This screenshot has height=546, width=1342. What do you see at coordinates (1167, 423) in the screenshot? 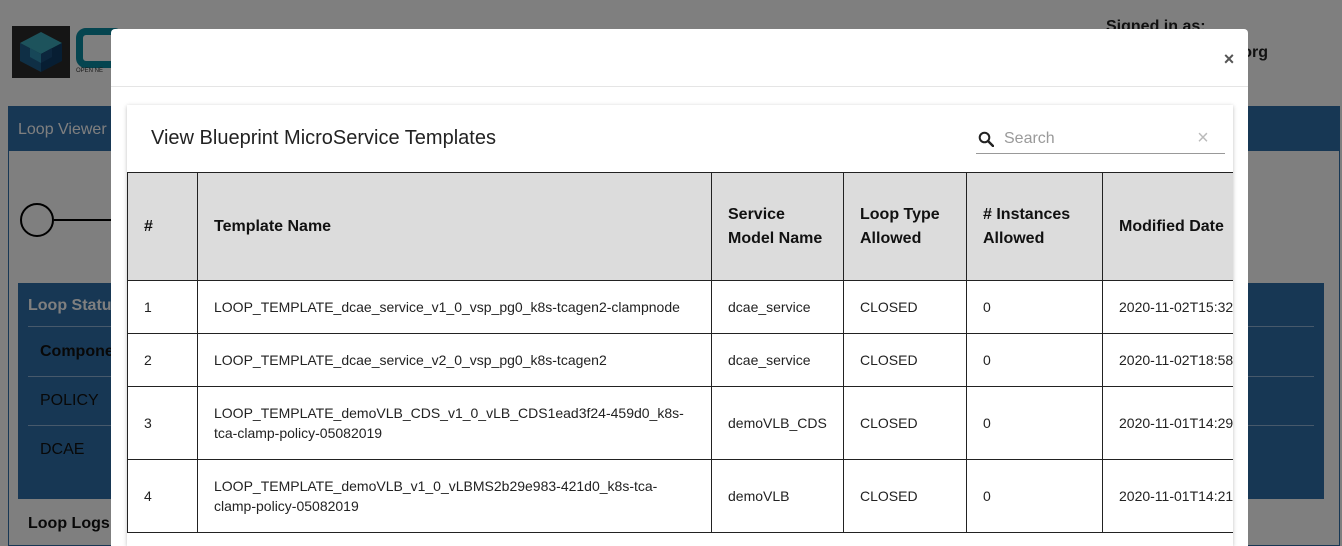
I see `cell-modified-date: 2020-11-01T14:29` at bounding box center [1167, 423].